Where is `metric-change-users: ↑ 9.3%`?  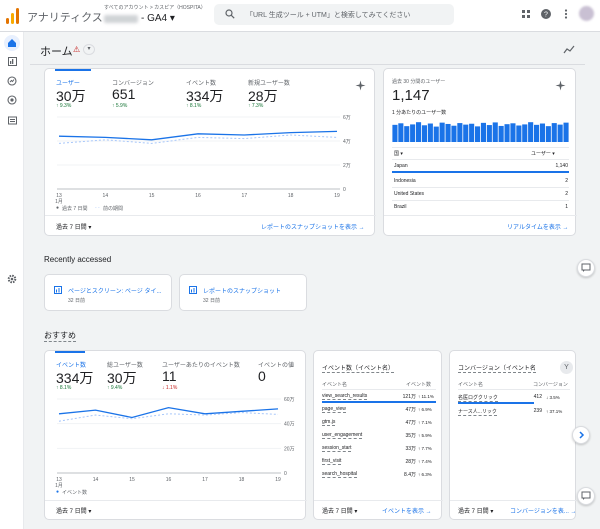
metric-change-users: ↑ 9.3% is located at coordinates (64, 106).